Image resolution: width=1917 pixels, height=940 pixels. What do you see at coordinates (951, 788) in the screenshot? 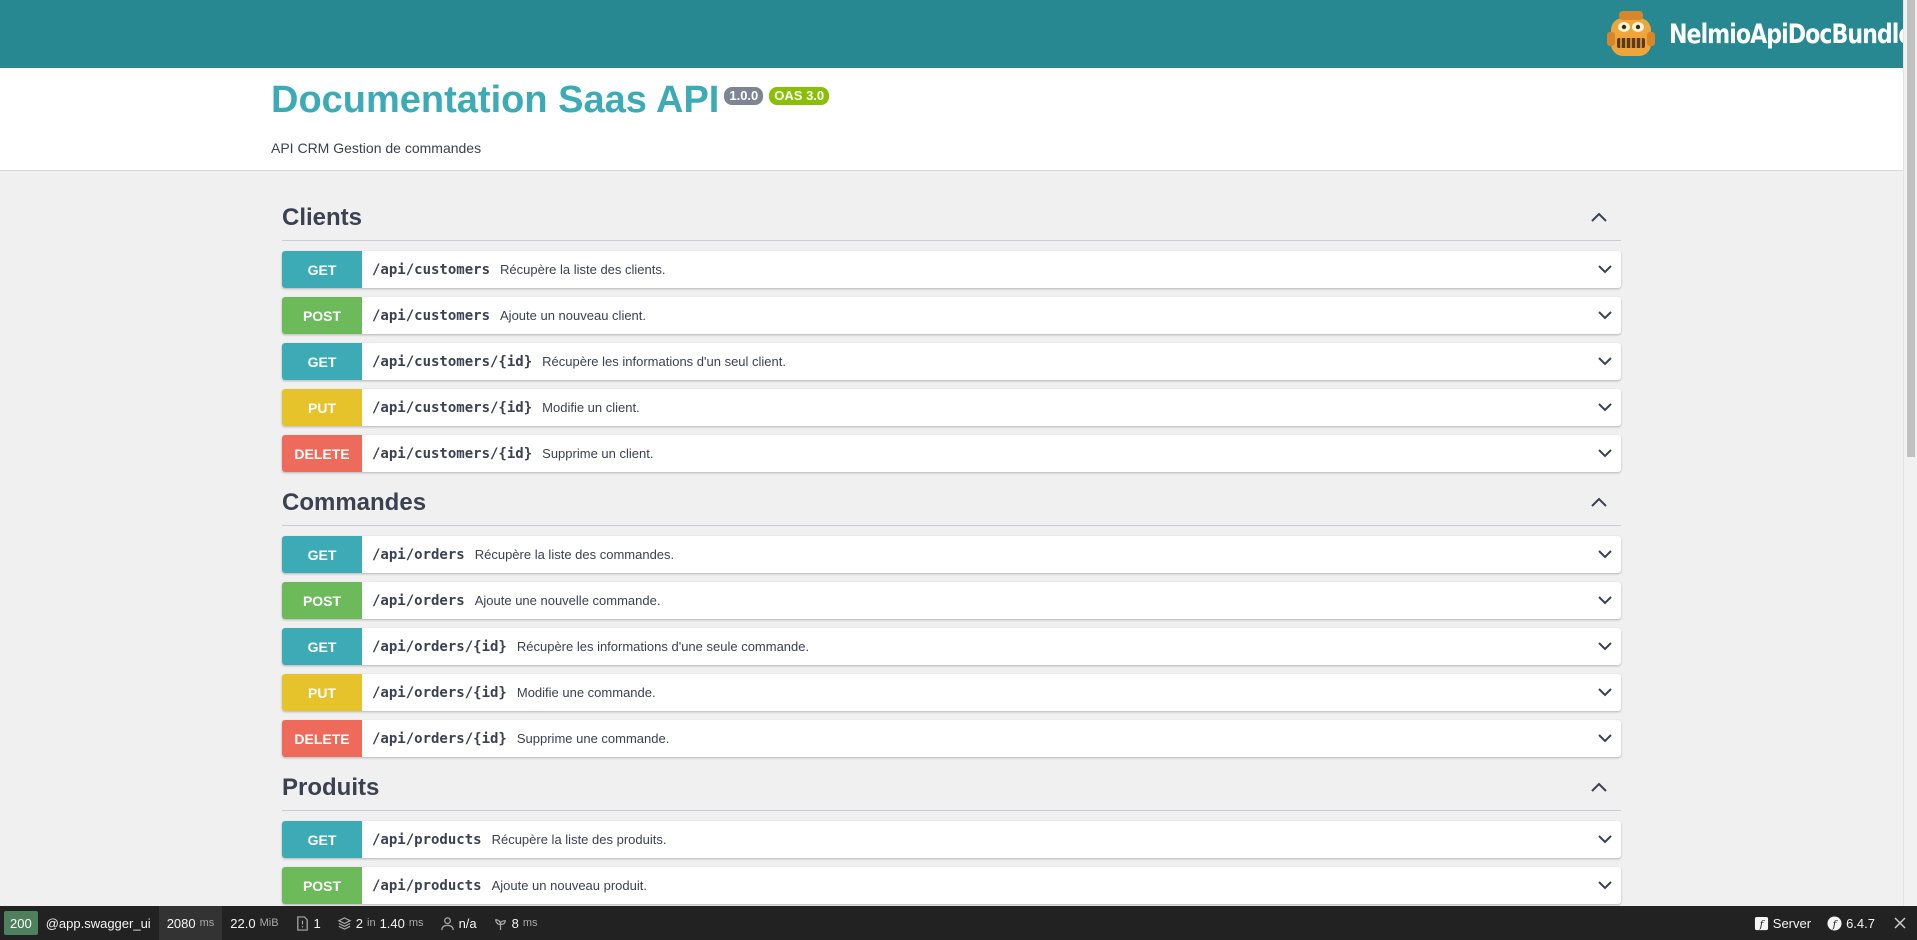
I see `tag-header: Produits` at bounding box center [951, 788].